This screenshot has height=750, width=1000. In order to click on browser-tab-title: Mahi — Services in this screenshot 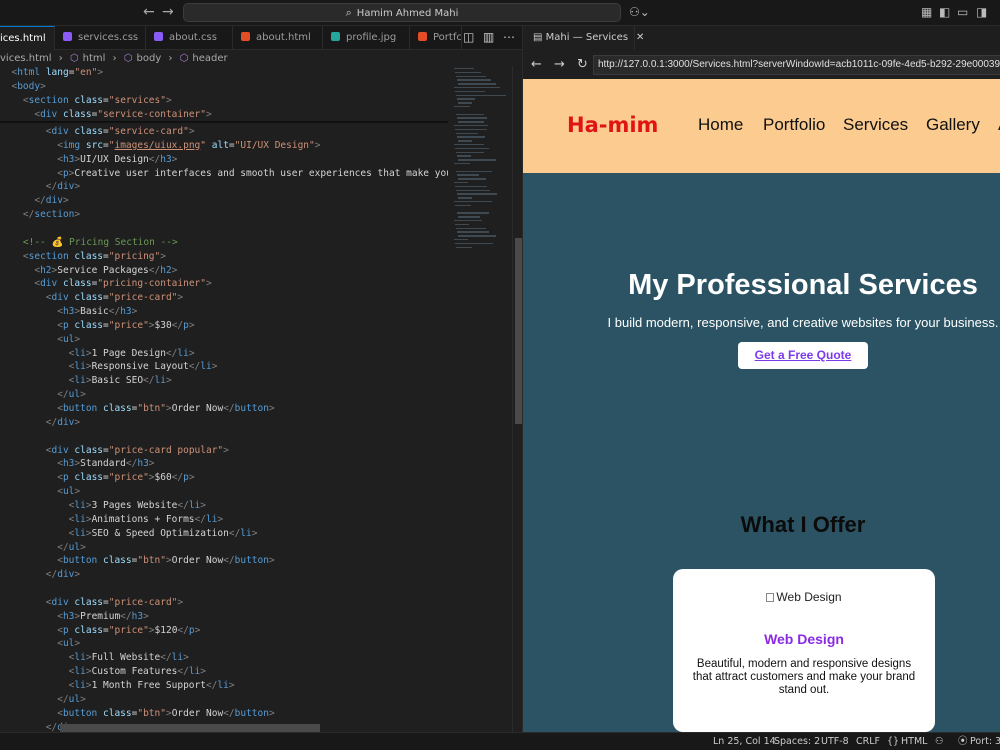, I will do `click(587, 37)`.